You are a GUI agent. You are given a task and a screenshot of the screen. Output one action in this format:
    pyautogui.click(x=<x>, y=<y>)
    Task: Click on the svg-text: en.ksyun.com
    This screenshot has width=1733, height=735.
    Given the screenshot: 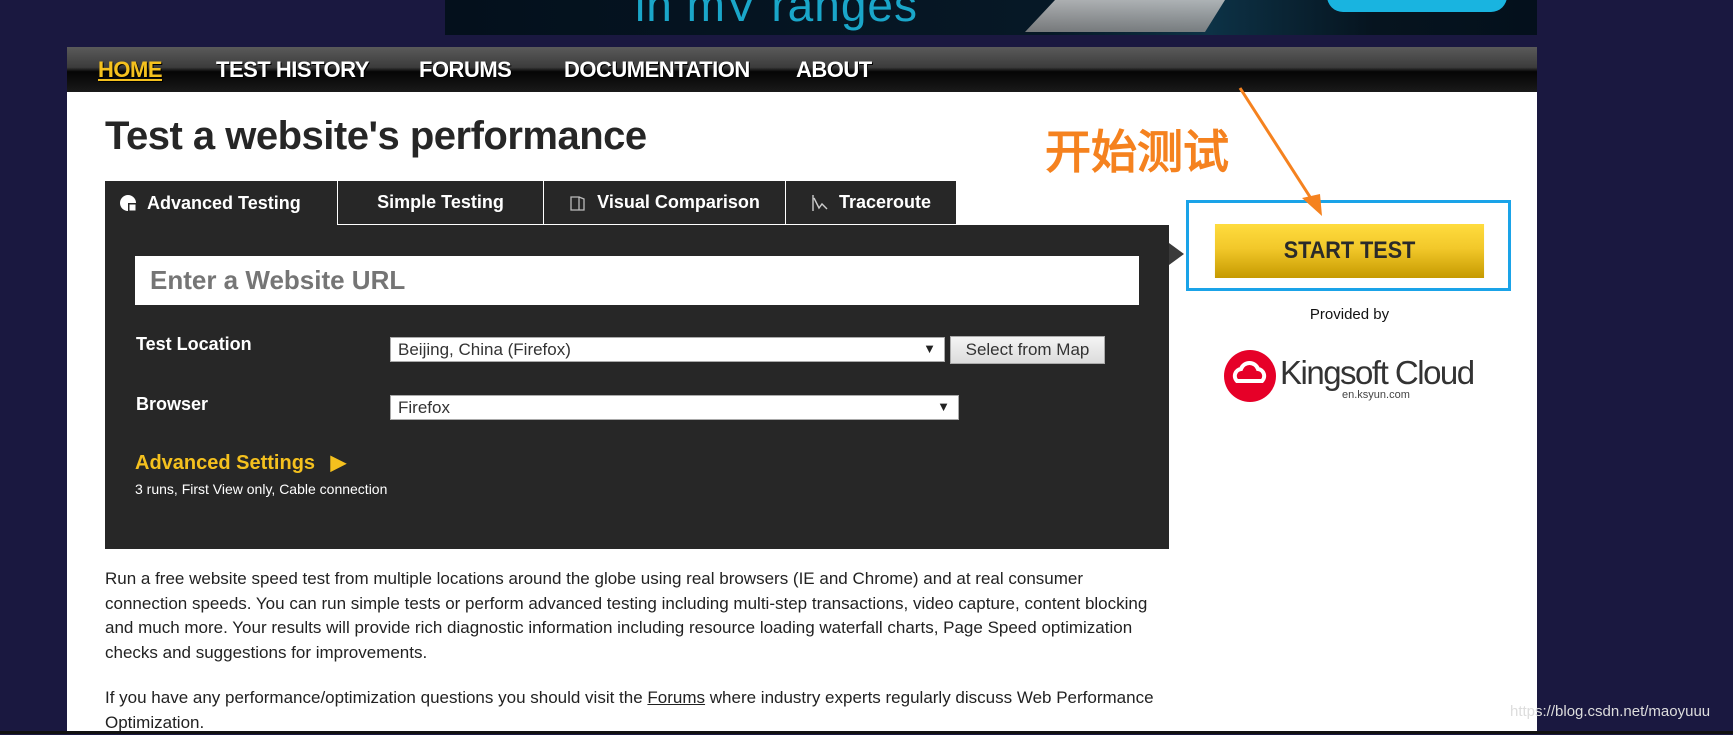 What is the action you would take?
    pyautogui.click(x=1376, y=395)
    